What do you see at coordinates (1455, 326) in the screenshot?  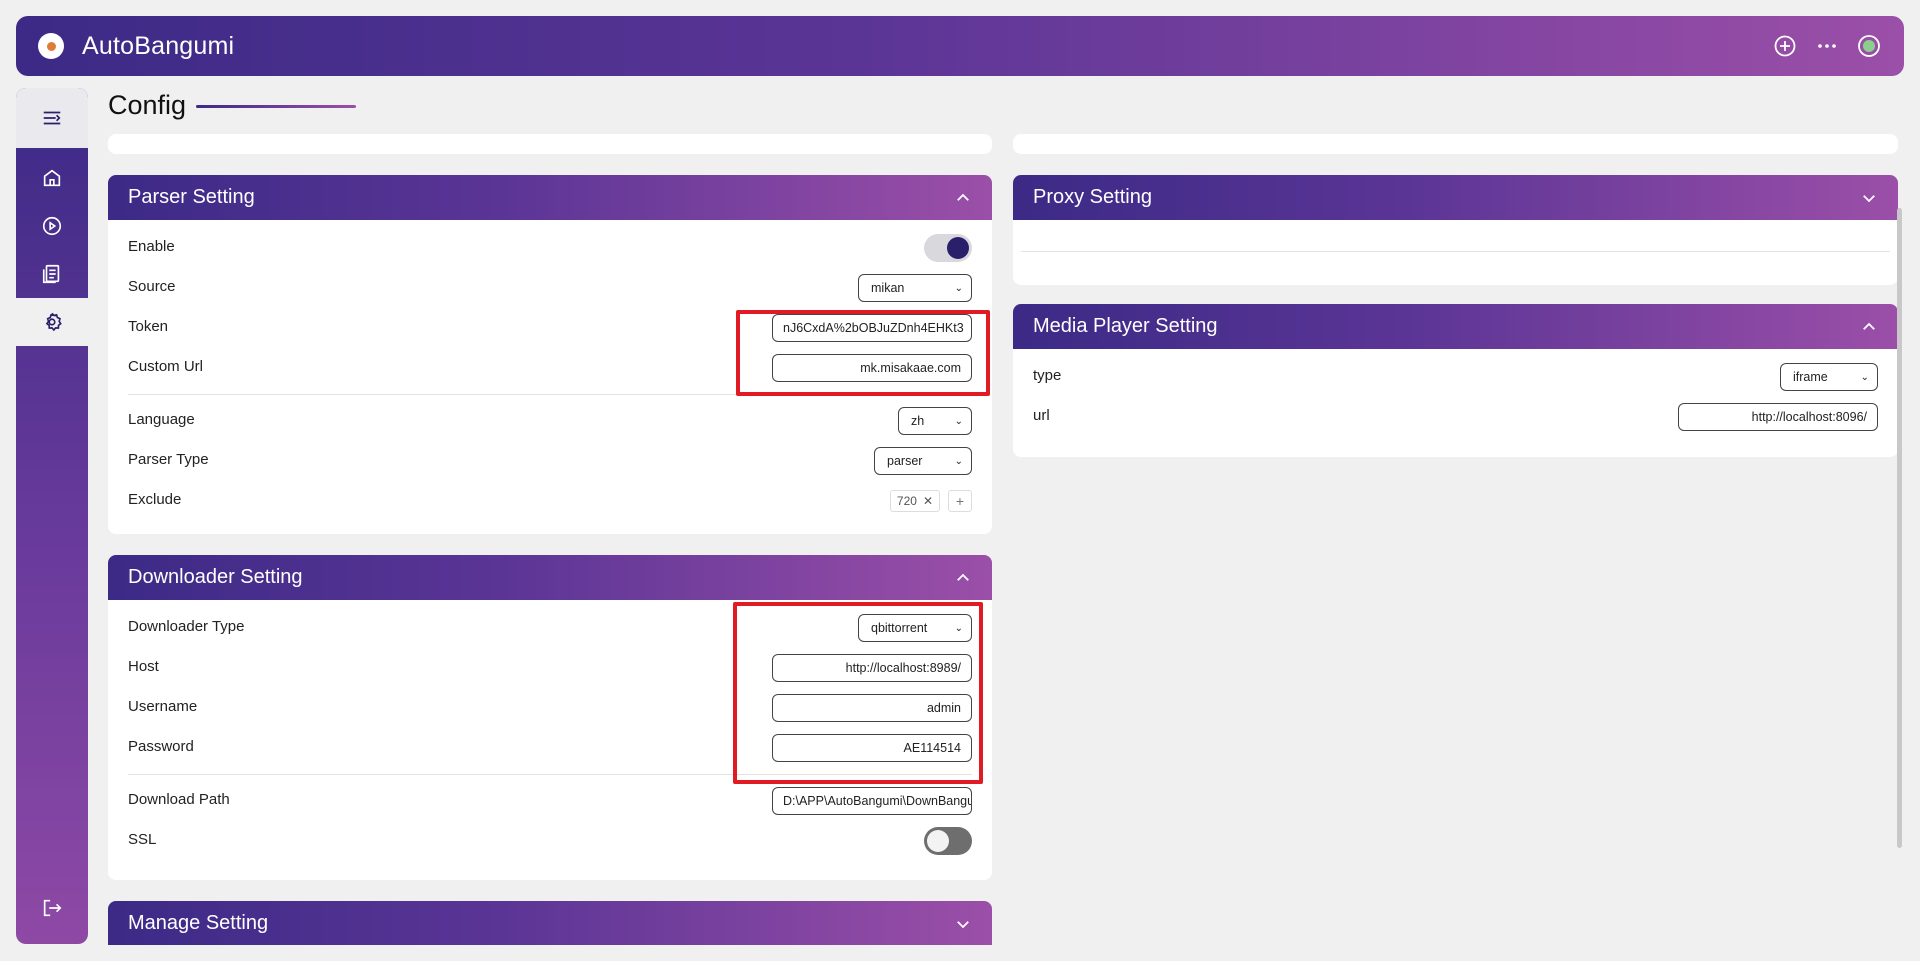 I see `media-player-setting-header: Media Player Setting` at bounding box center [1455, 326].